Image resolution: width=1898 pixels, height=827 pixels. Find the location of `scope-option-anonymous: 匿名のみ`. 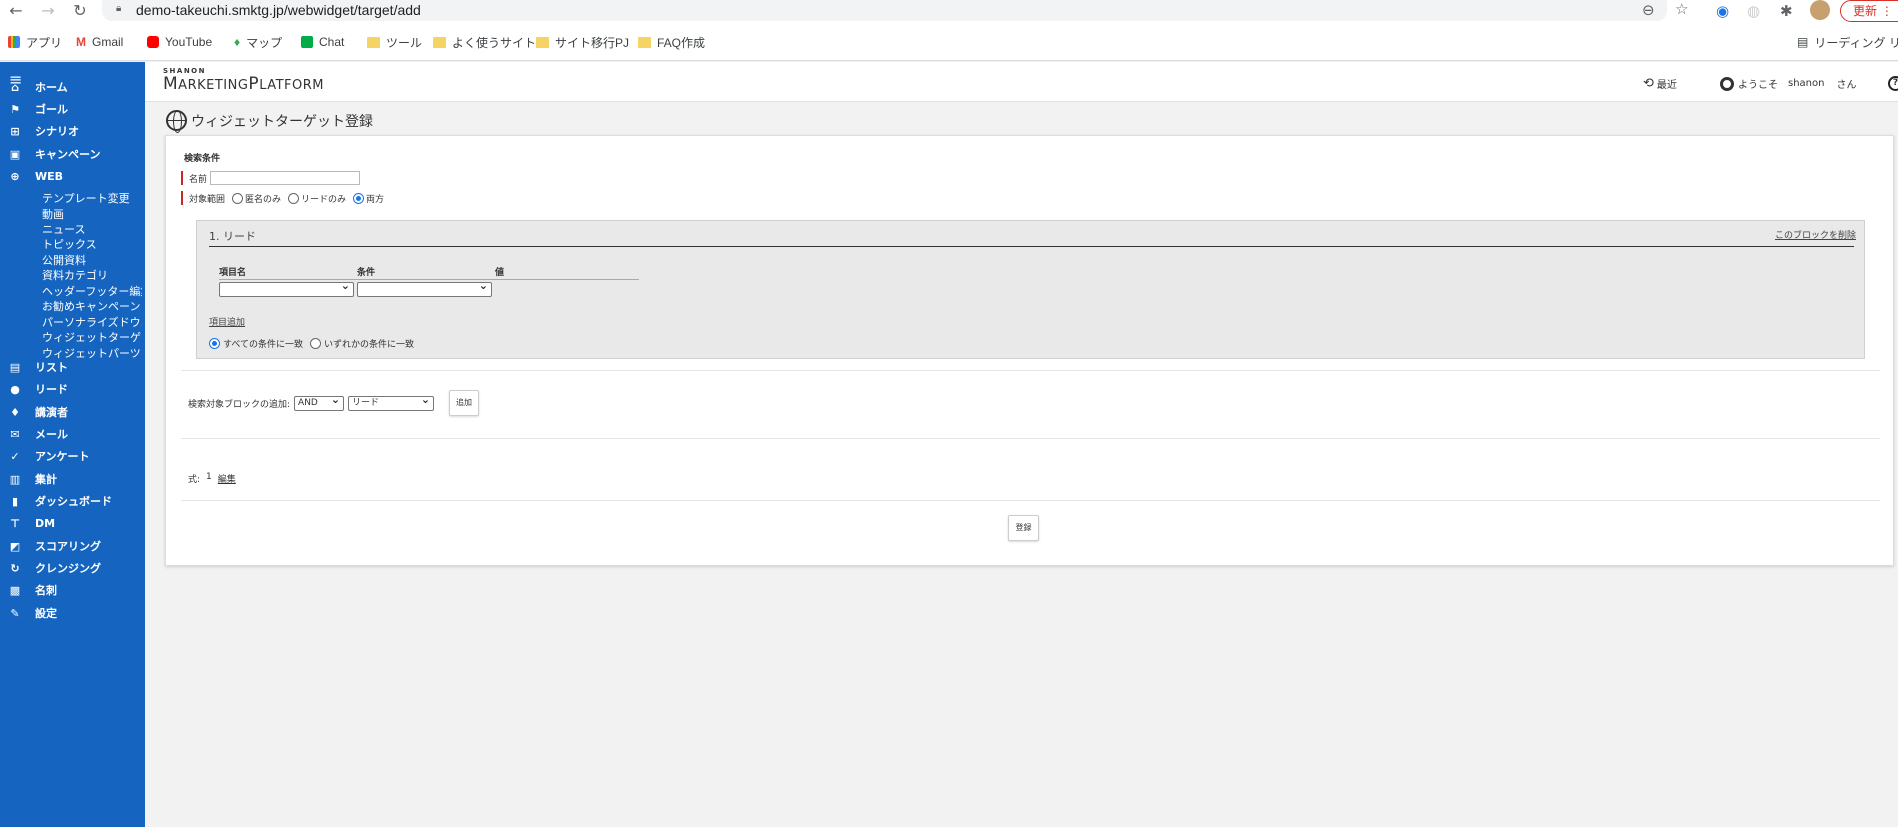

scope-option-anonymous: 匿名のみ is located at coordinates (256, 198).